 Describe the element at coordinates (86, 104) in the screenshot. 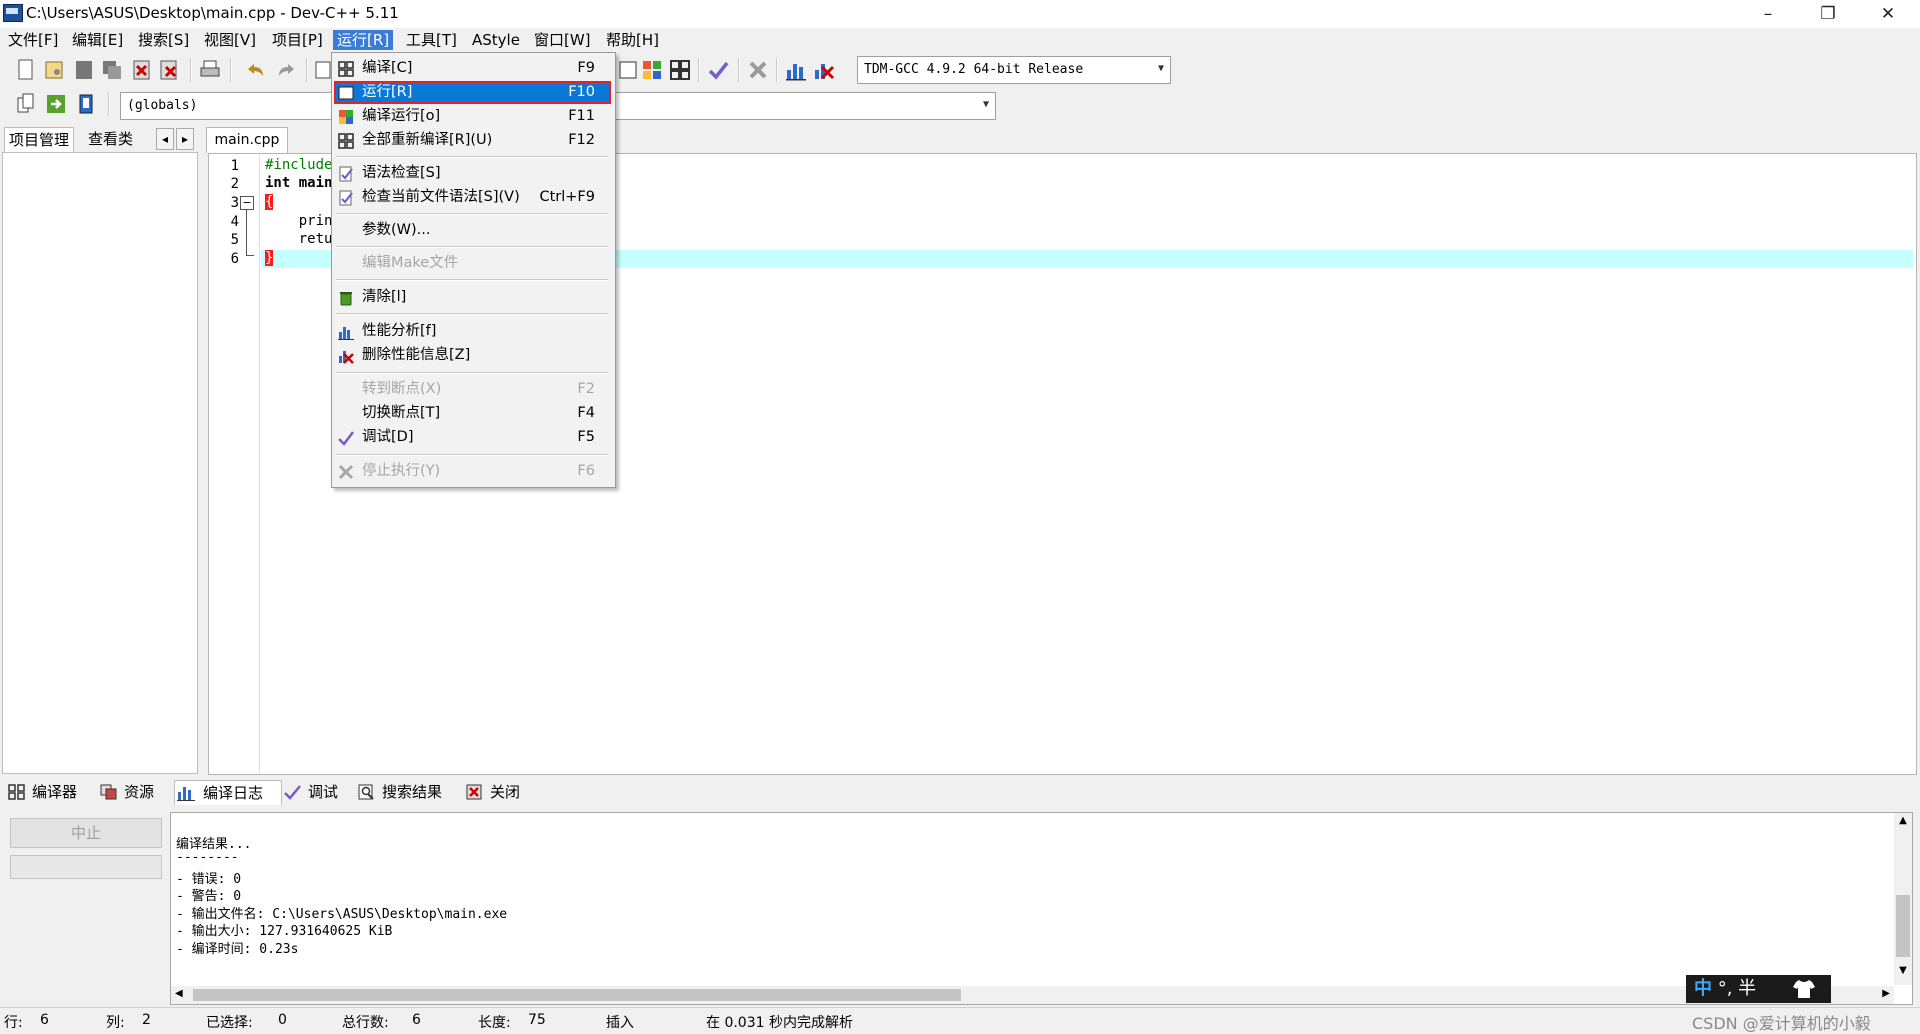

I see `bookmark-icon` at that location.